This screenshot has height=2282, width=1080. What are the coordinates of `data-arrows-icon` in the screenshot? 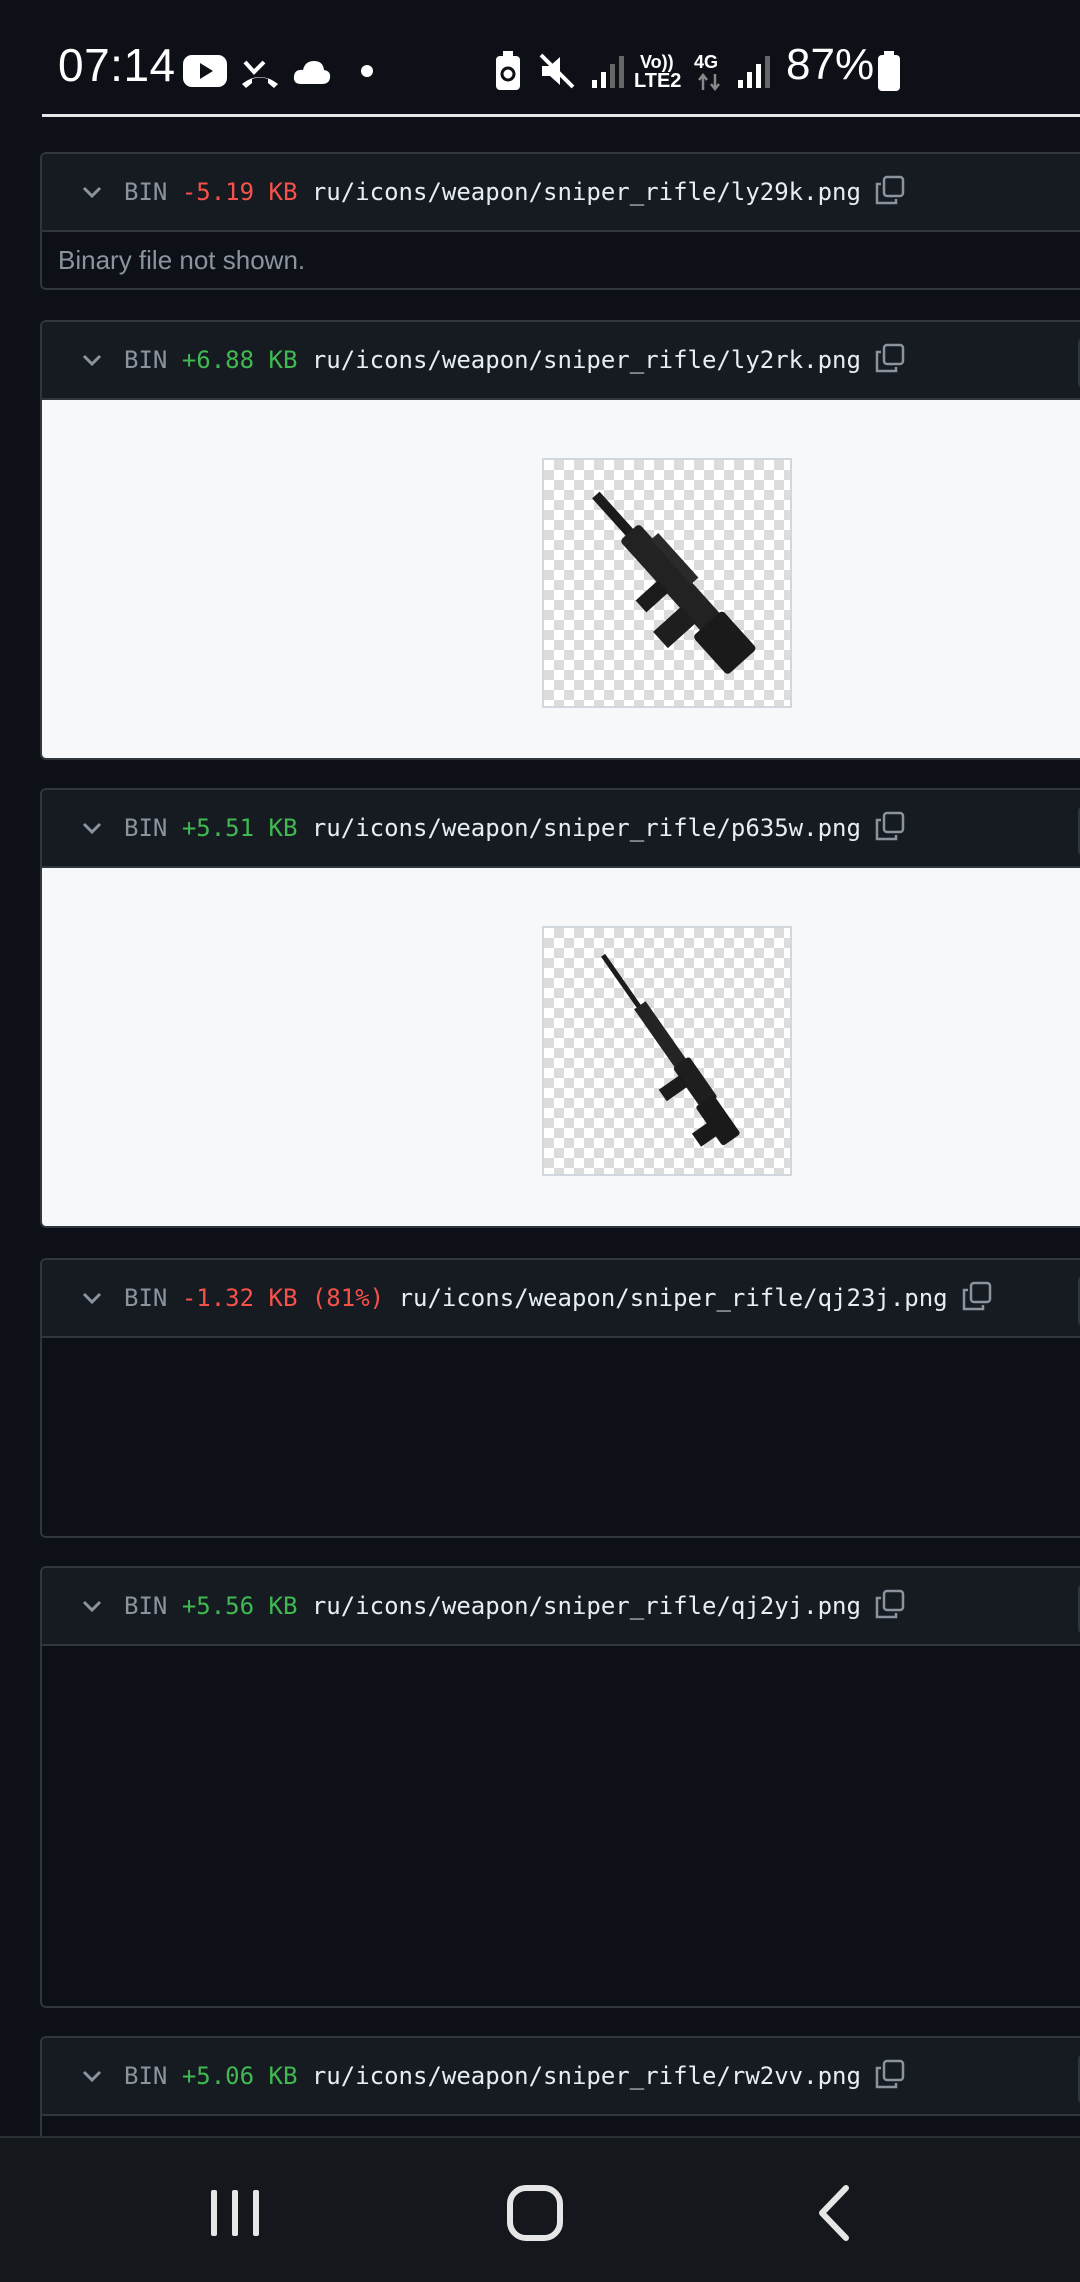 It's located at (709, 82).